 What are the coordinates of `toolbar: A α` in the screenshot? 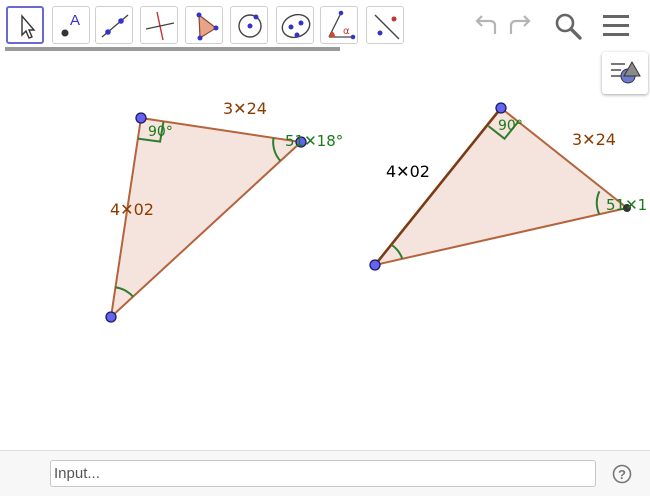 It's located at (325, 23).